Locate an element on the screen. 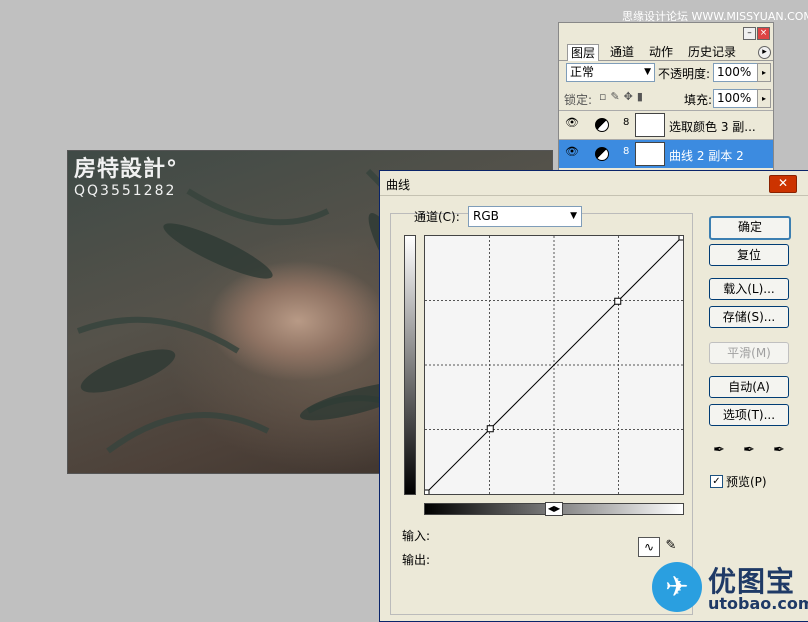  bird-logo-icon: ✈ is located at coordinates (677, 587).